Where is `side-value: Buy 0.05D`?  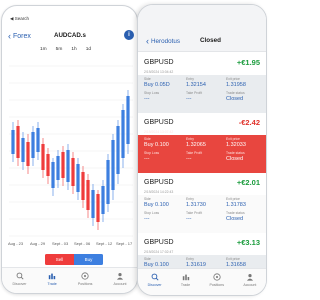 side-value: Buy 0.05D is located at coordinates (157, 85).